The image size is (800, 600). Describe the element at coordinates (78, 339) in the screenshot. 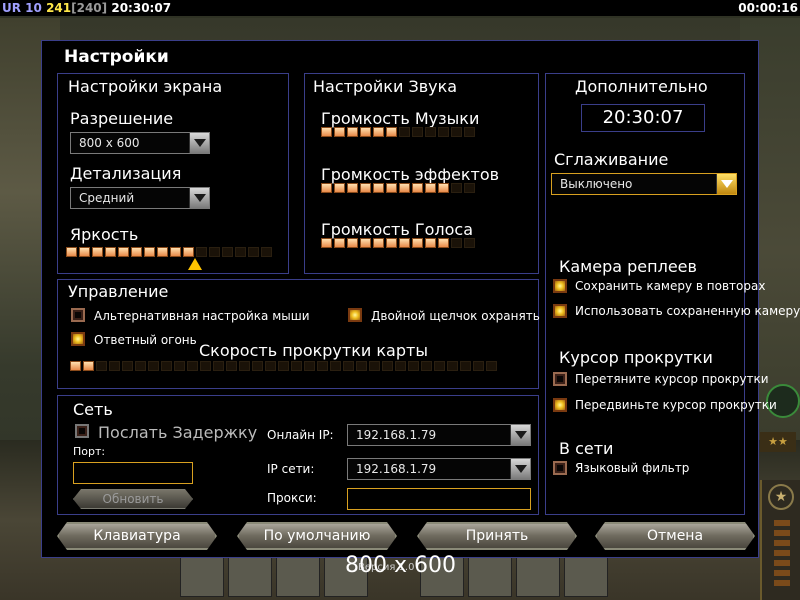

I see `return-fire-checkbox` at that location.